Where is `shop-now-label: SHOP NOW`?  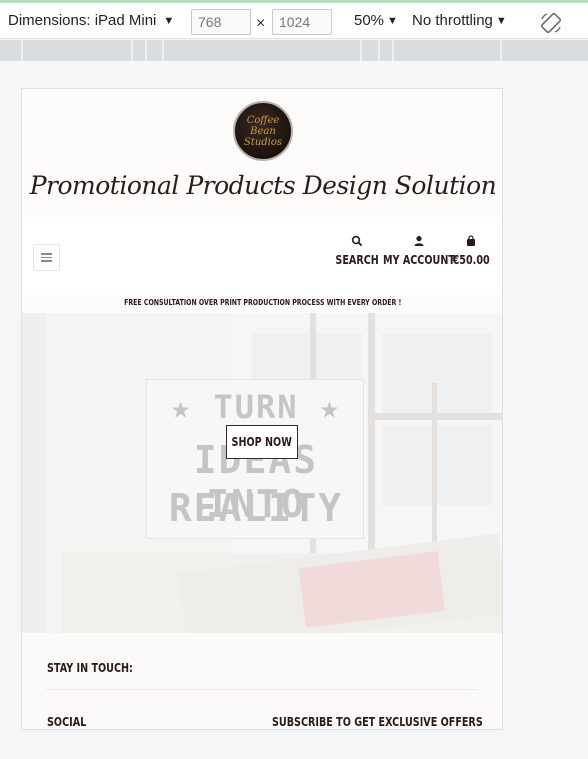
shop-now-label: SHOP NOW is located at coordinates (262, 442).